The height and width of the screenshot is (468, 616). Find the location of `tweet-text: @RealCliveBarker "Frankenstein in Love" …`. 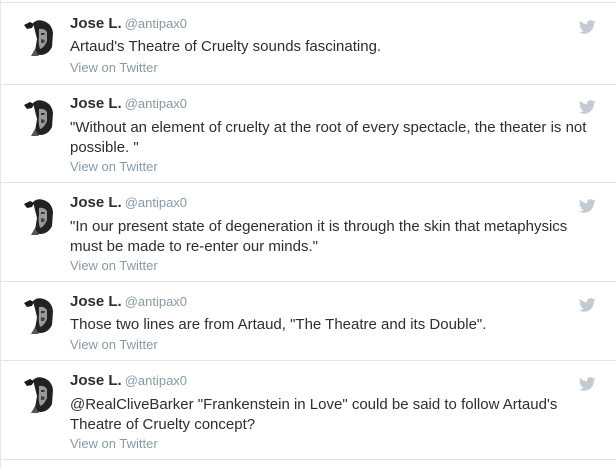

tweet-text: @RealCliveBarker "Frankenstein in Love" … is located at coordinates (314, 414).